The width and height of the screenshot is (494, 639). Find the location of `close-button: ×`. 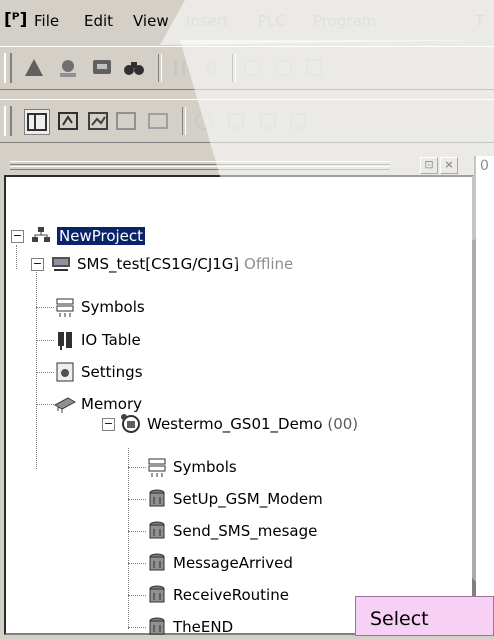

close-button: × is located at coordinates (449, 165).